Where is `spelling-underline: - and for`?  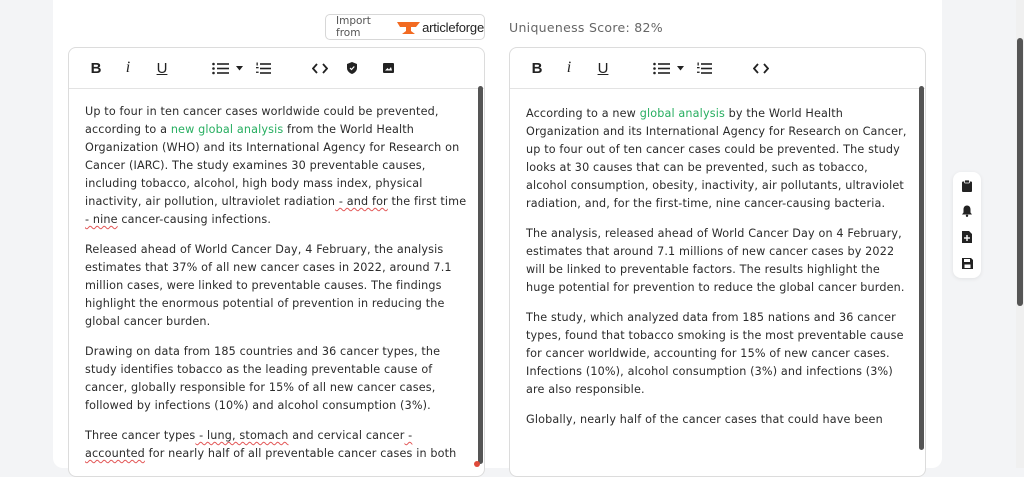
spelling-underline: - and for is located at coordinates (361, 201).